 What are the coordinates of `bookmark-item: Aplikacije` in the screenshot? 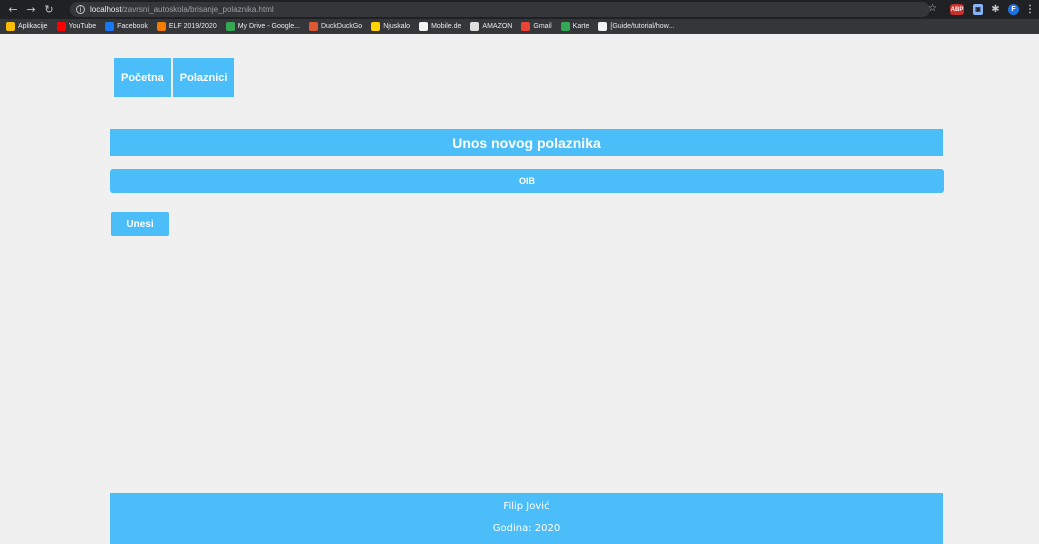 It's located at (27, 26).